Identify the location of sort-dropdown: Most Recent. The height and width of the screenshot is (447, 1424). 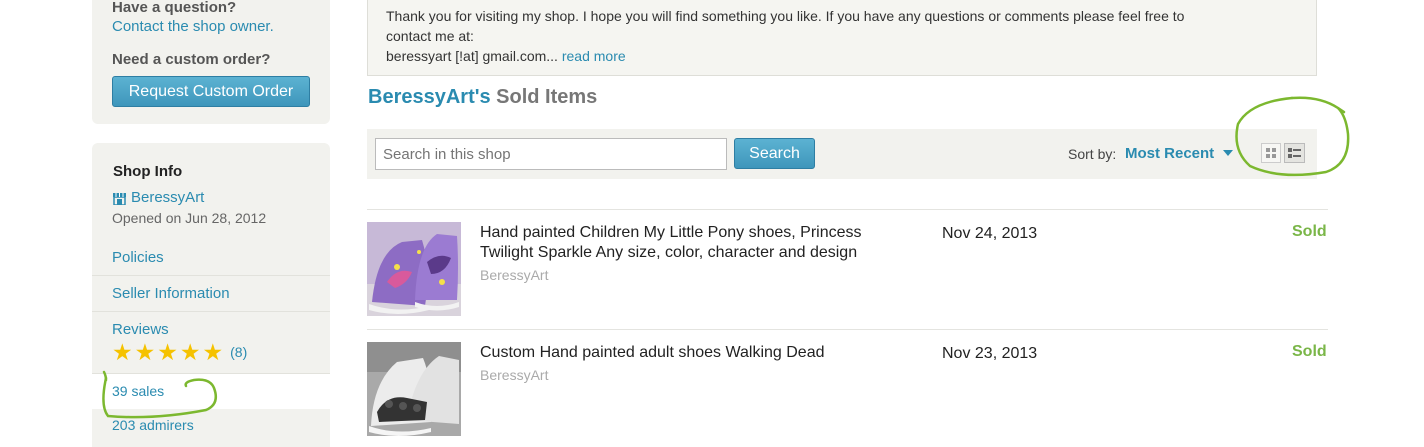
(1169, 153).